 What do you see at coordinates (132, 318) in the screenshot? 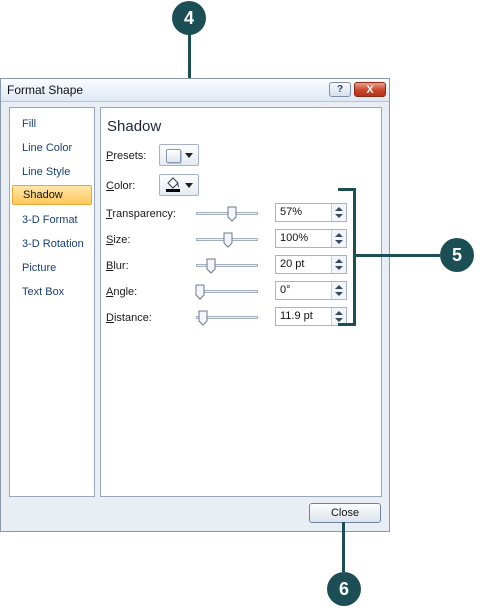
I see `label-text: istance:` at bounding box center [132, 318].